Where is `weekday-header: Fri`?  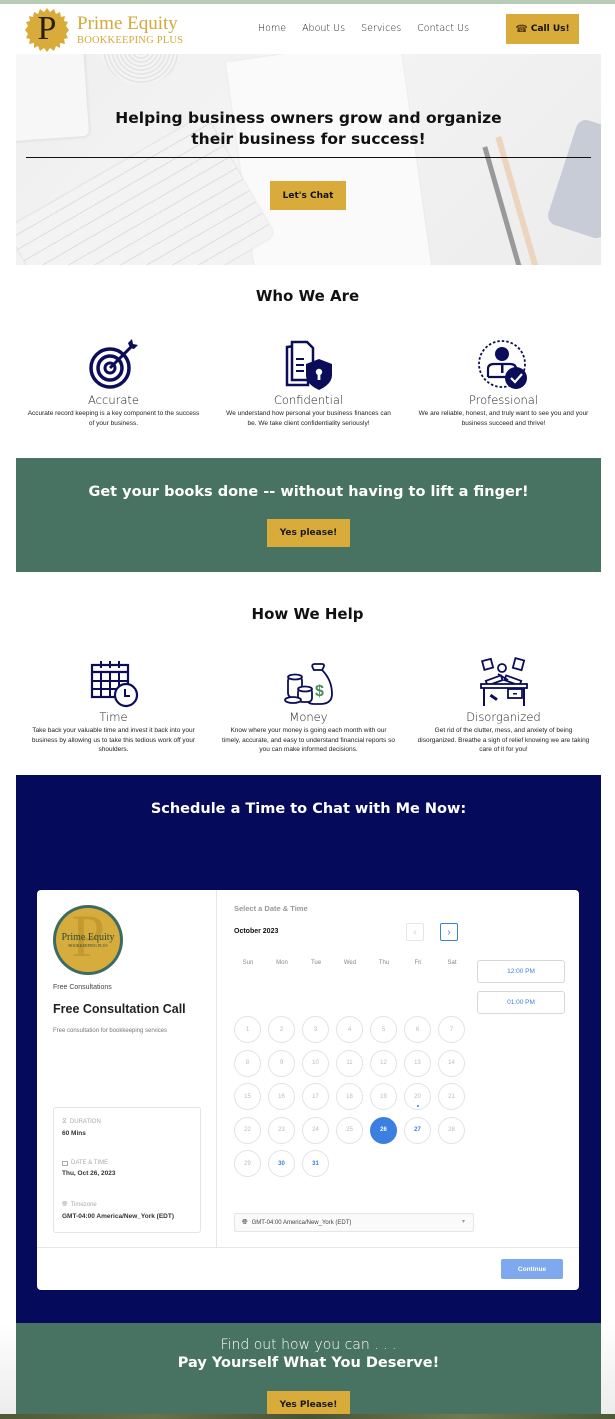
weekday-header: Fri is located at coordinates (418, 963).